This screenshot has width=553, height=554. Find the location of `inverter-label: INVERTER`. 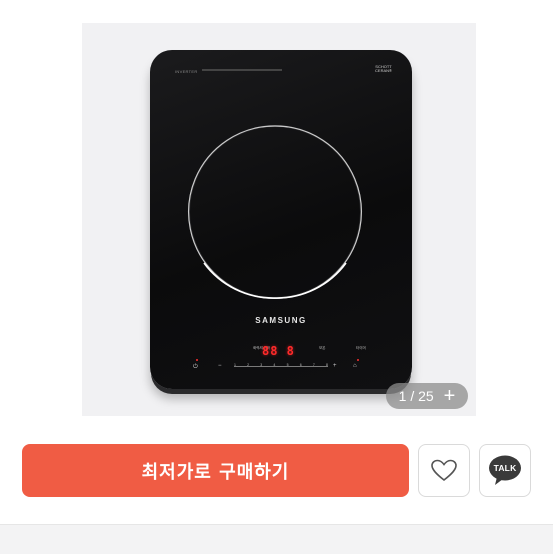

inverter-label: INVERTER is located at coordinates (186, 71).